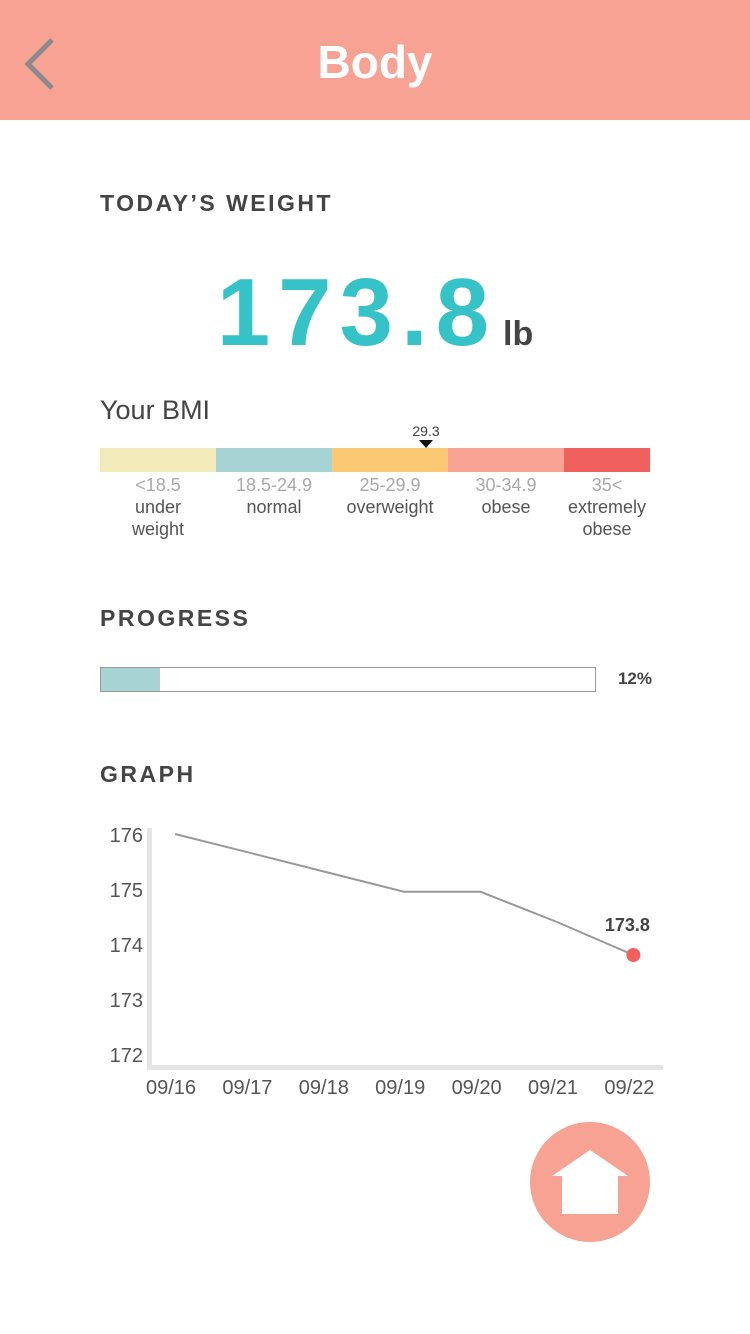  What do you see at coordinates (629, 1088) in the screenshot?
I see `x-tick-label: 09/22` at bounding box center [629, 1088].